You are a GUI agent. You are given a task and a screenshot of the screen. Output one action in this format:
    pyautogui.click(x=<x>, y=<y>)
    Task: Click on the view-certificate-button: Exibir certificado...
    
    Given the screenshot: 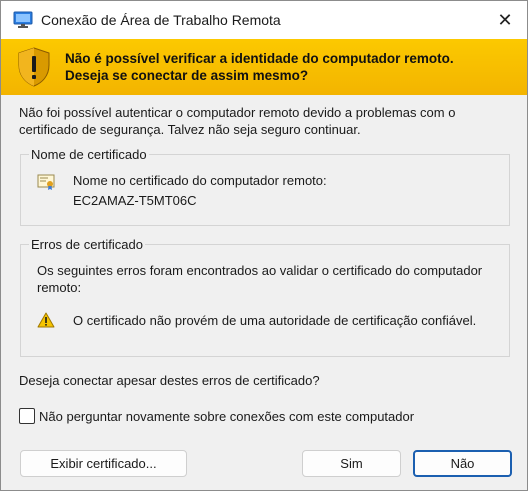 What is the action you would take?
    pyautogui.click(x=103, y=463)
    